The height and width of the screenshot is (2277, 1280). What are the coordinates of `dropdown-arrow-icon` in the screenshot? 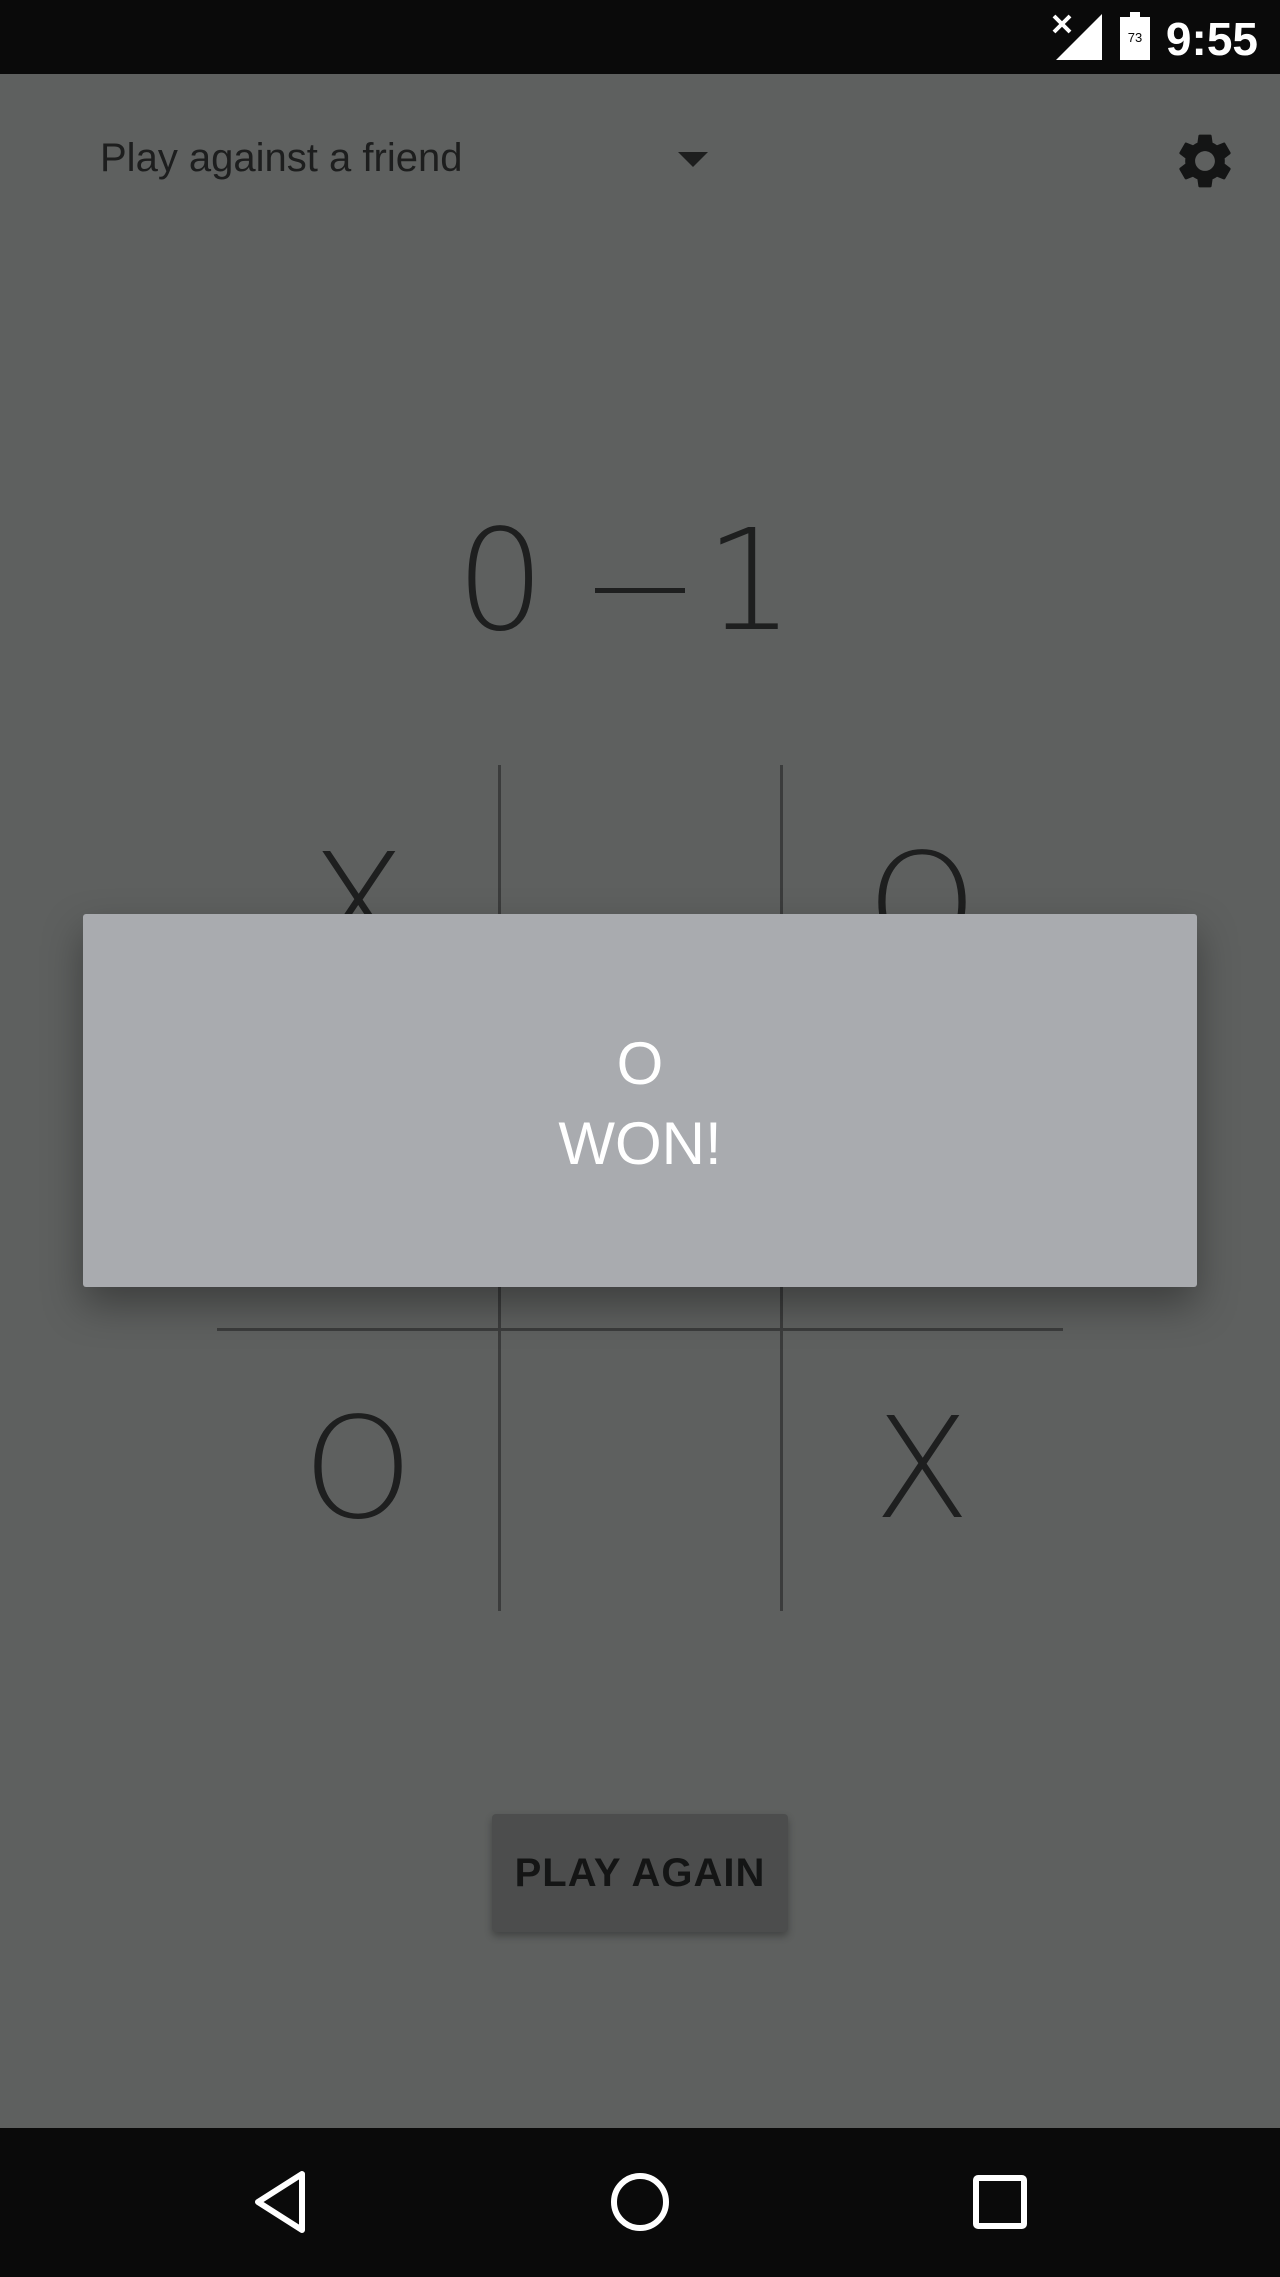 It's located at (693, 159).